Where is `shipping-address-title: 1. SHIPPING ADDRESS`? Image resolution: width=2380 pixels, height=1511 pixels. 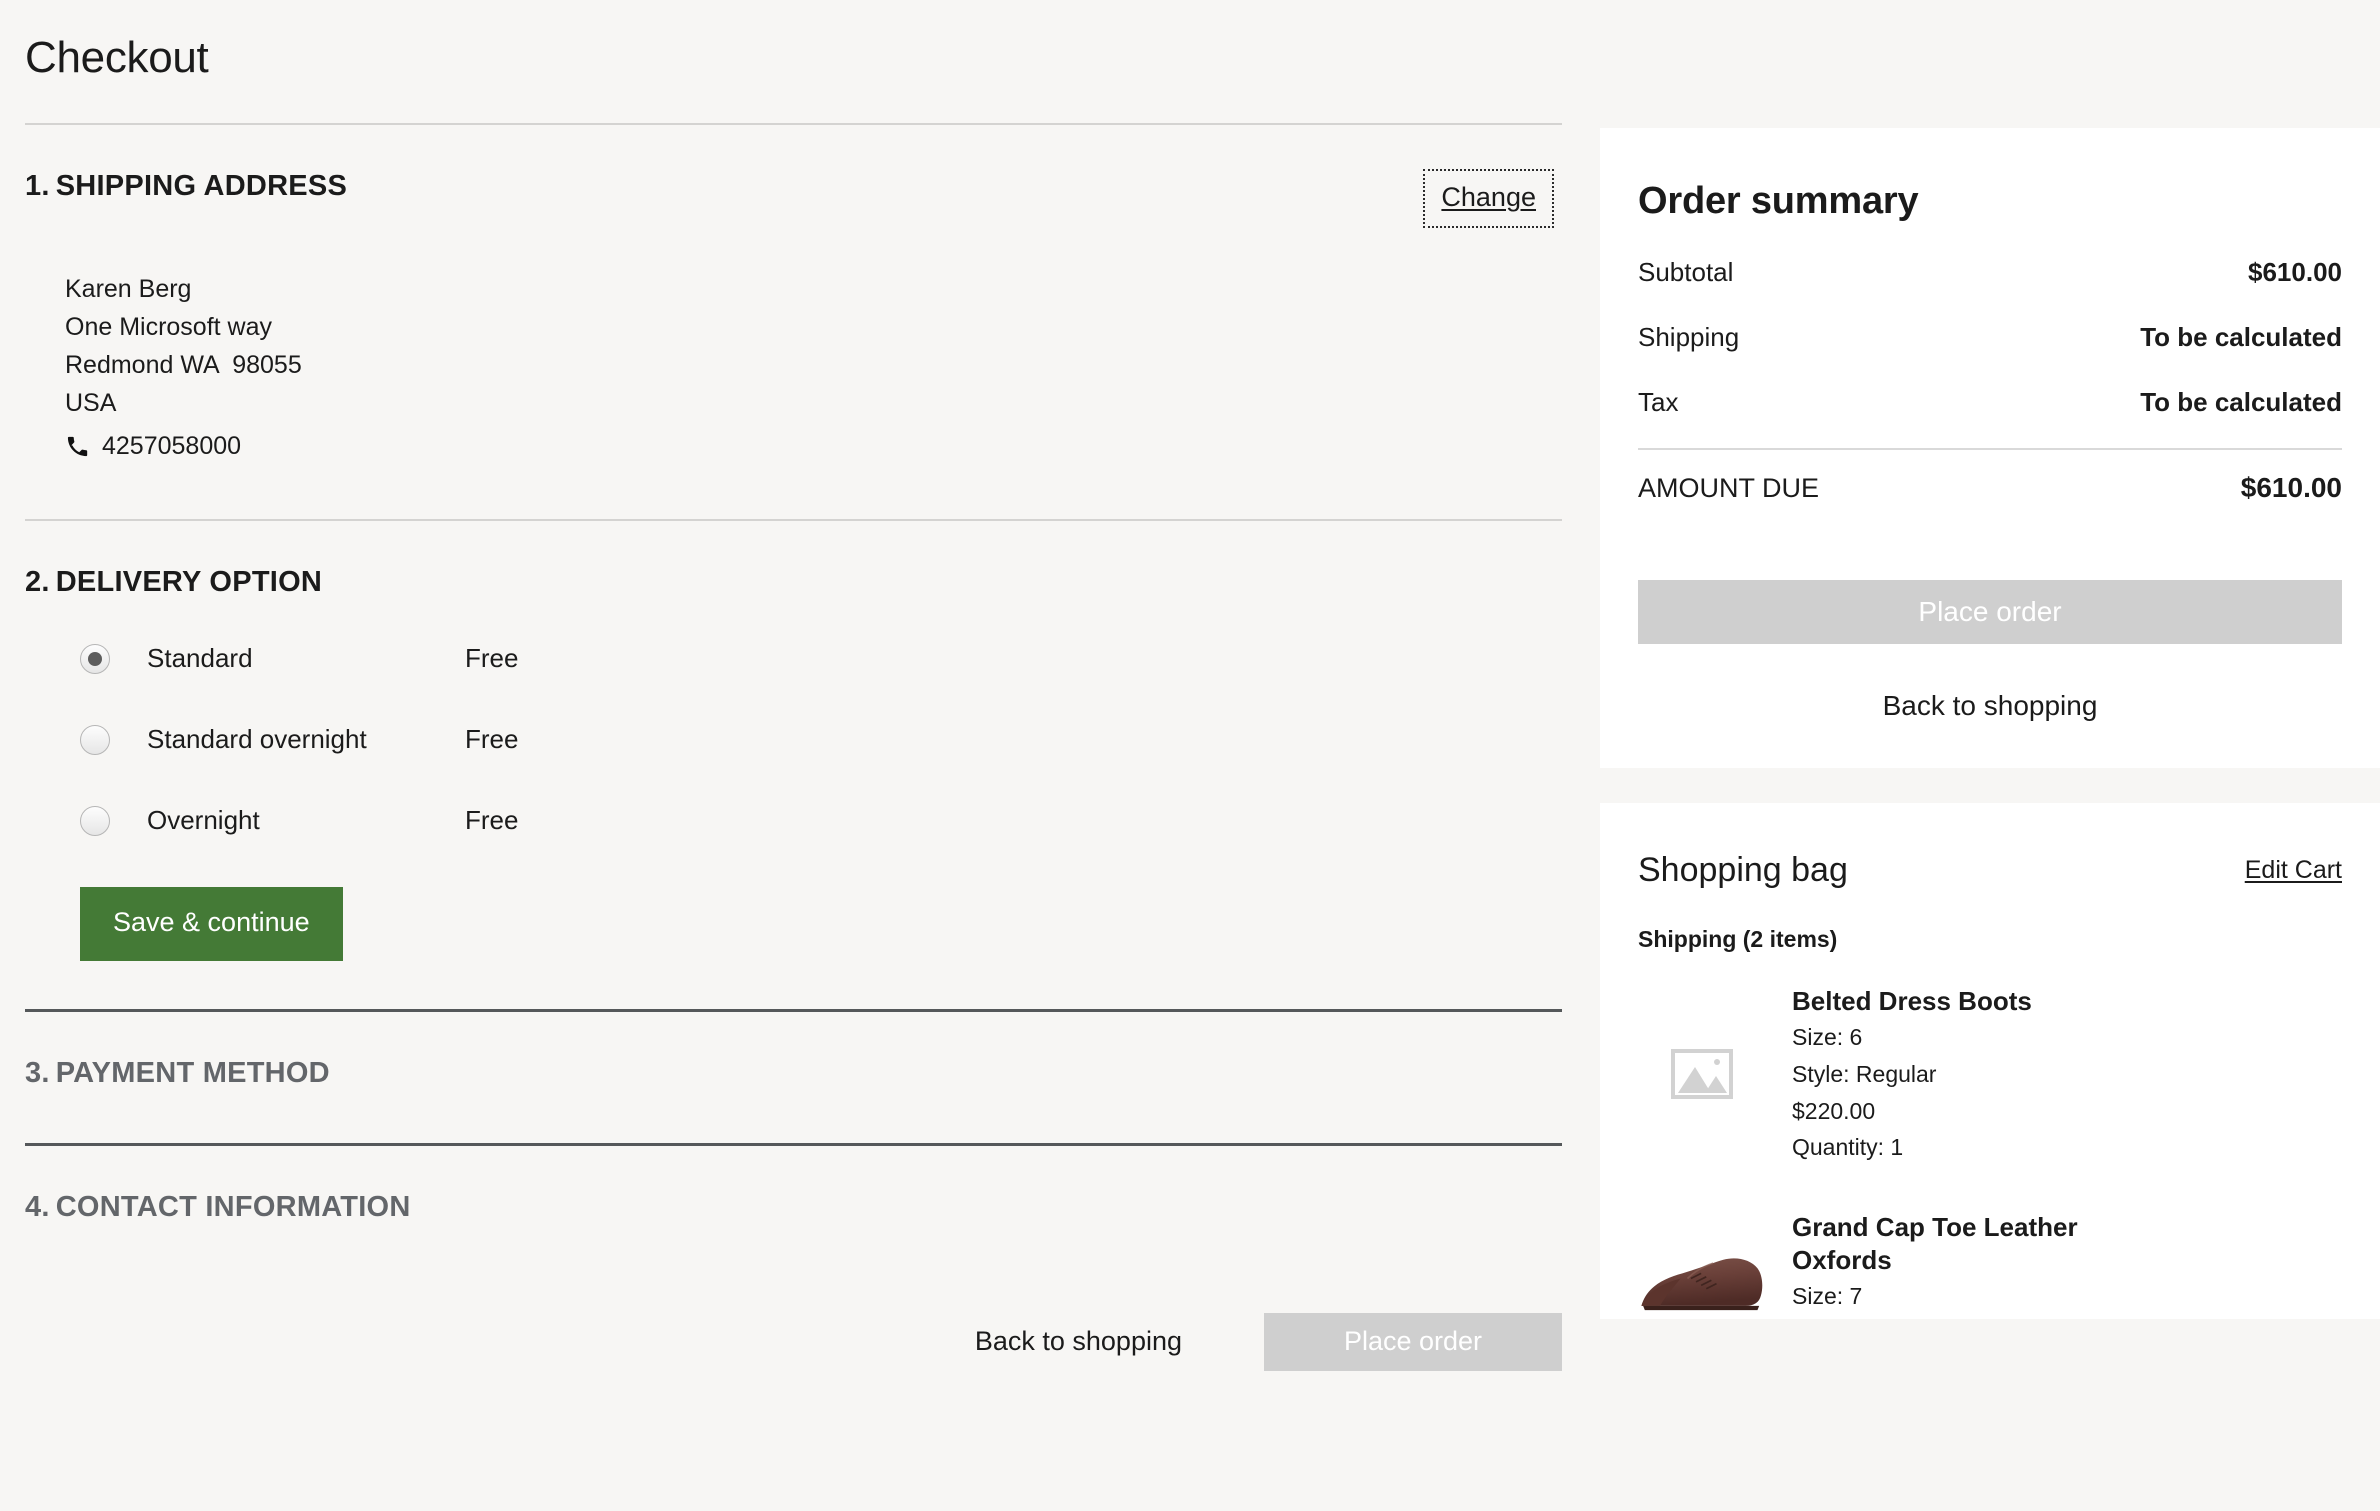 shipping-address-title: 1. SHIPPING ADDRESS is located at coordinates (186, 186).